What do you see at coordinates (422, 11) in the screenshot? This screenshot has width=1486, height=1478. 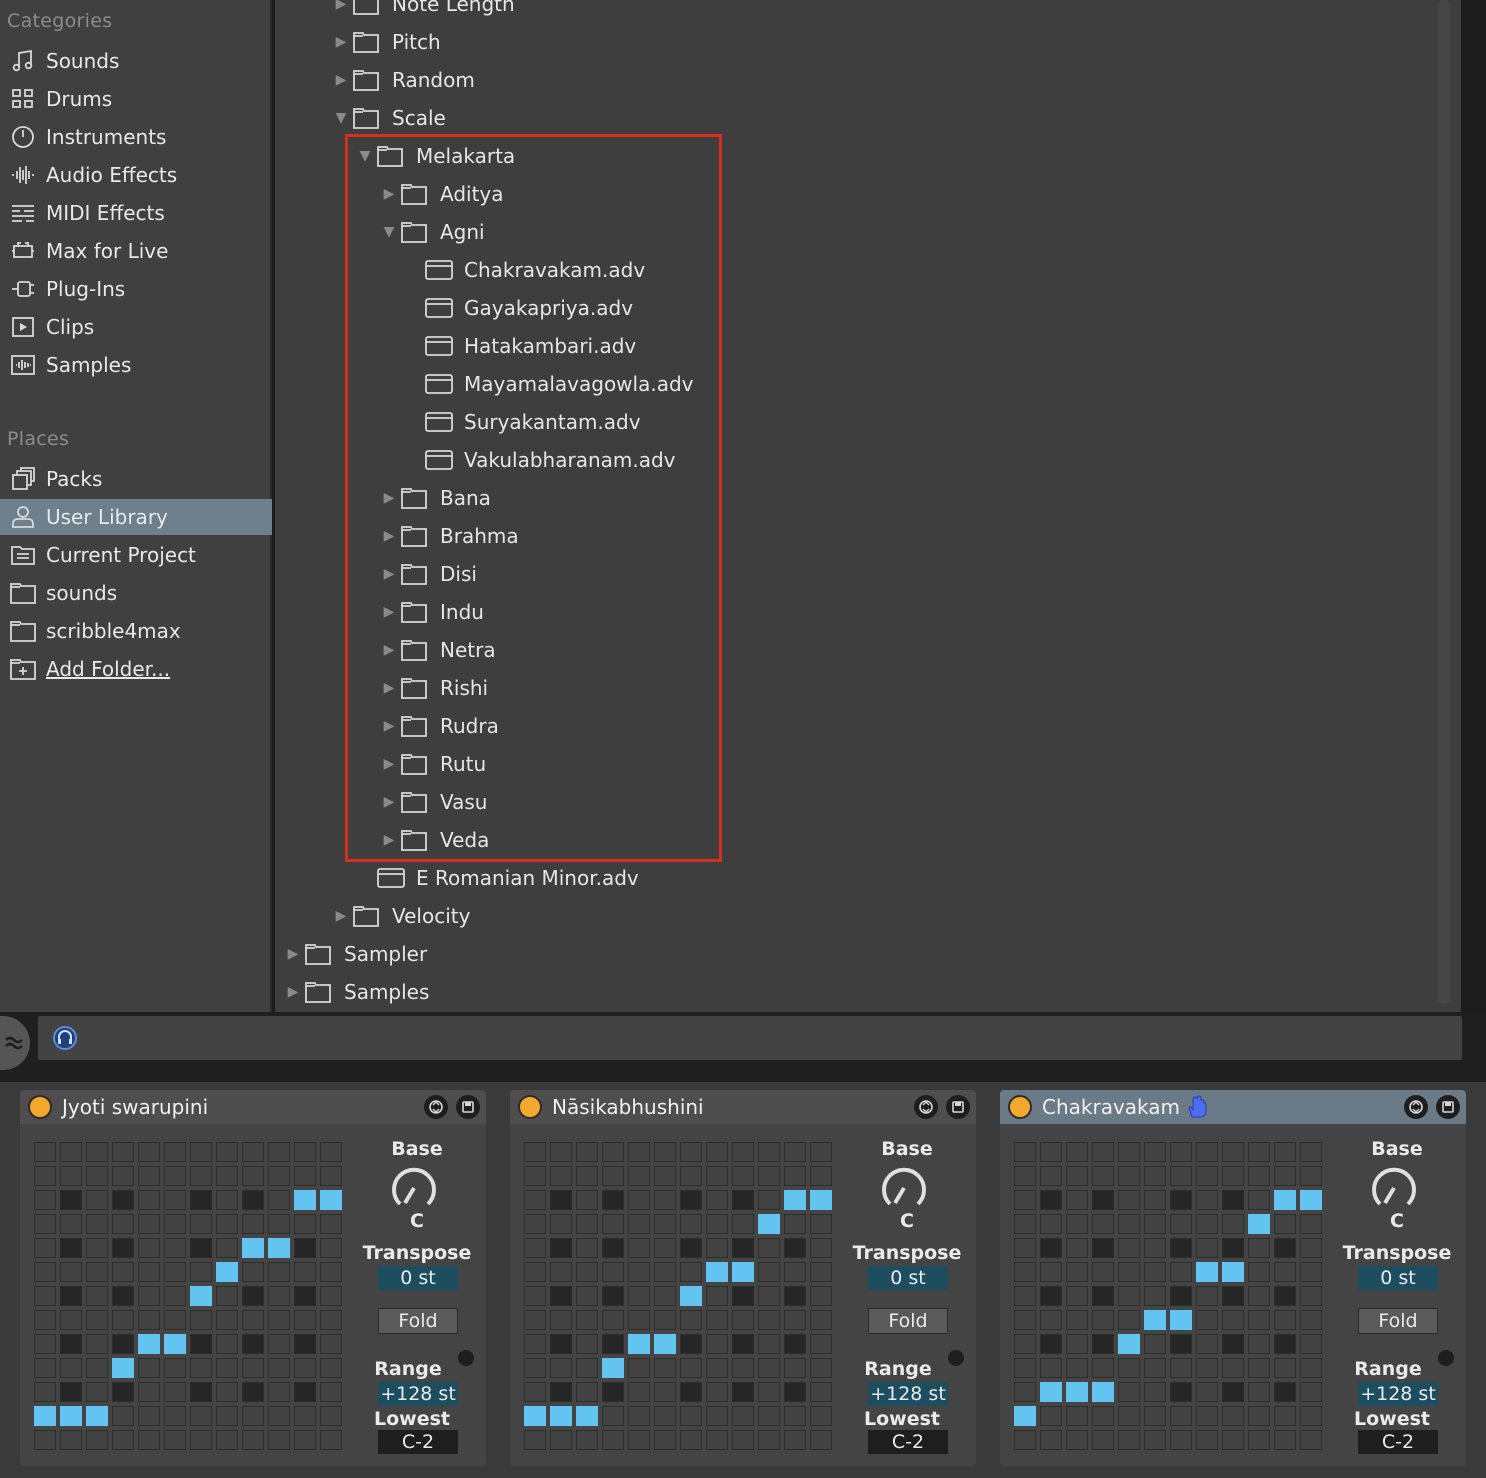 I see `folder-row-note-length: ▶ Note Length` at bounding box center [422, 11].